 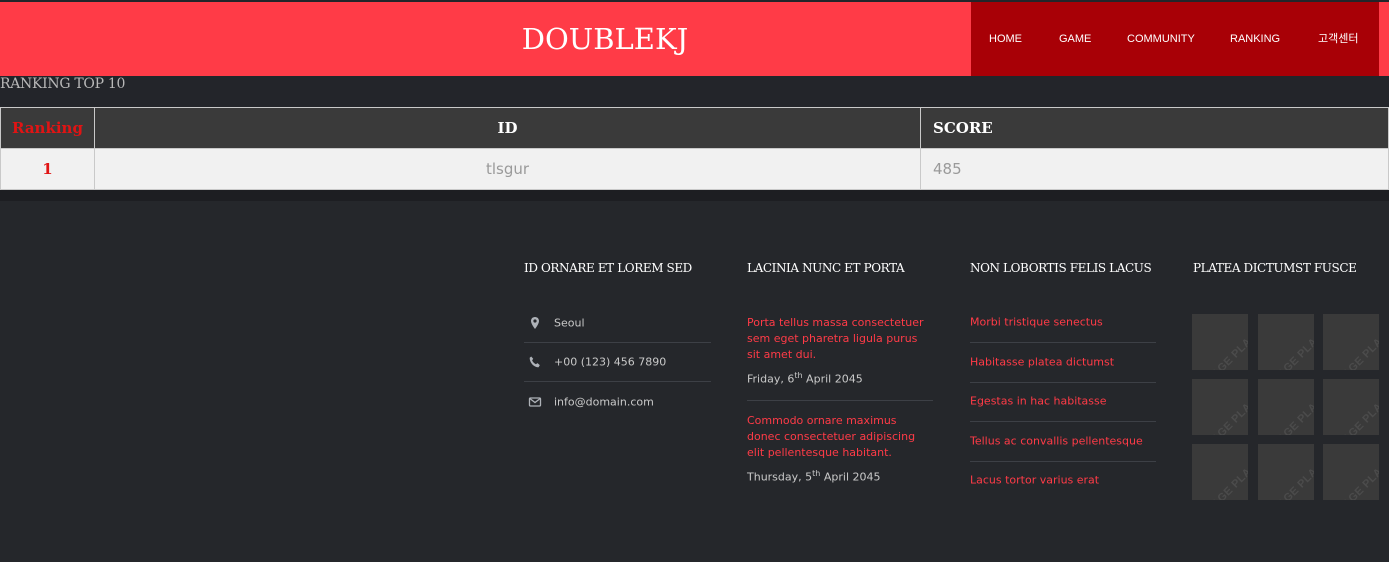 I want to click on envelope-icon, so click(x=535, y=401).